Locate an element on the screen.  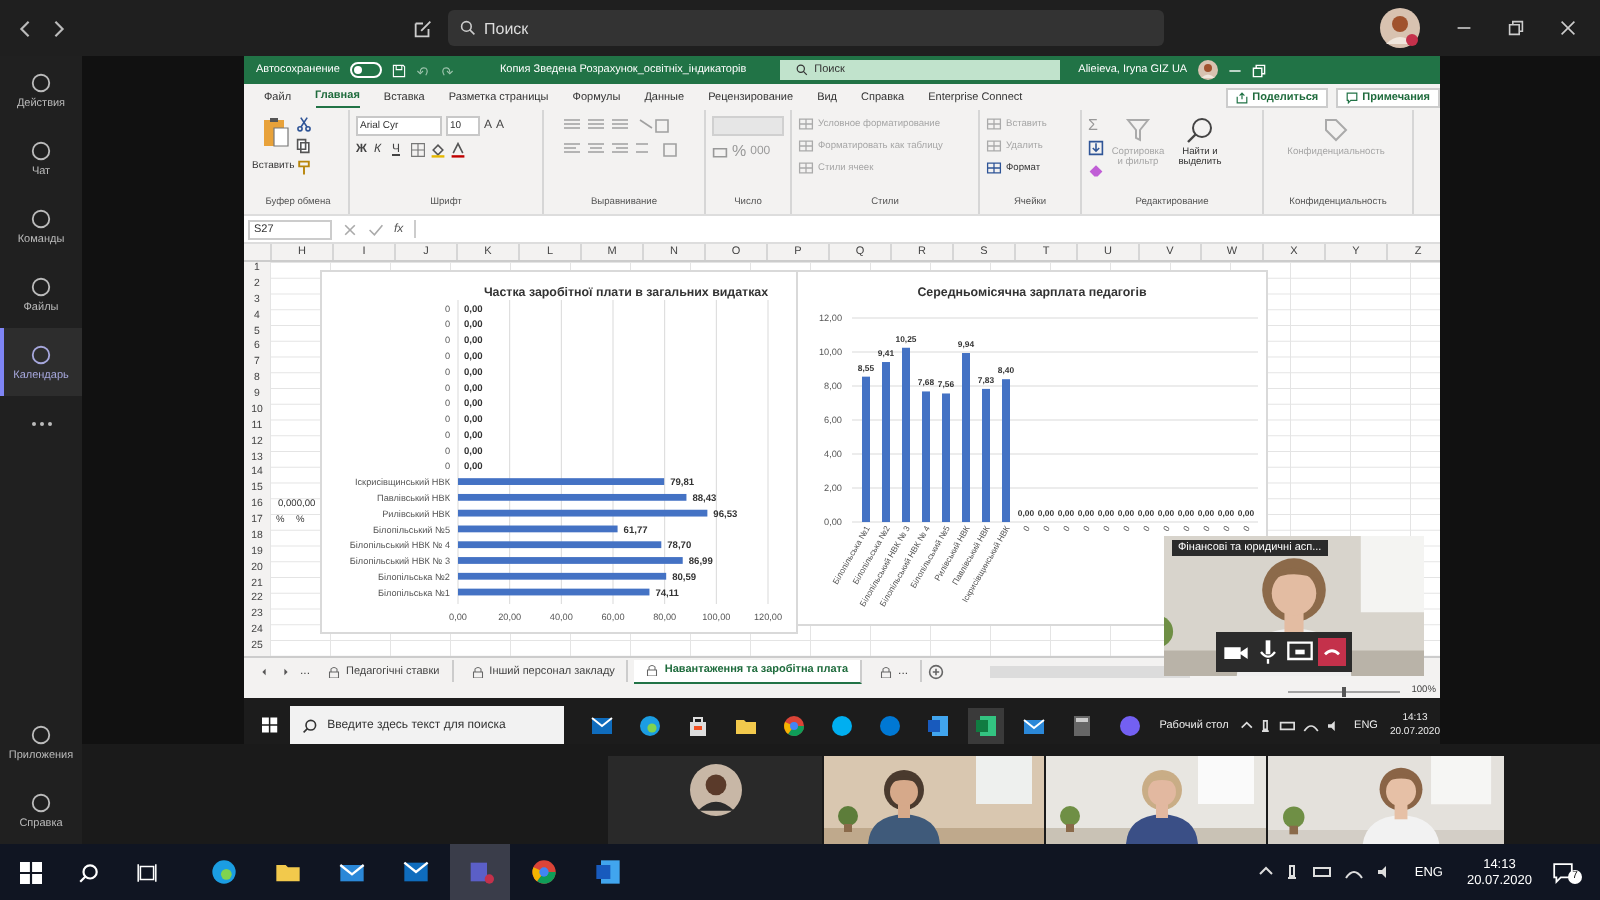
close-icon is located at coordinates (1568, 28).